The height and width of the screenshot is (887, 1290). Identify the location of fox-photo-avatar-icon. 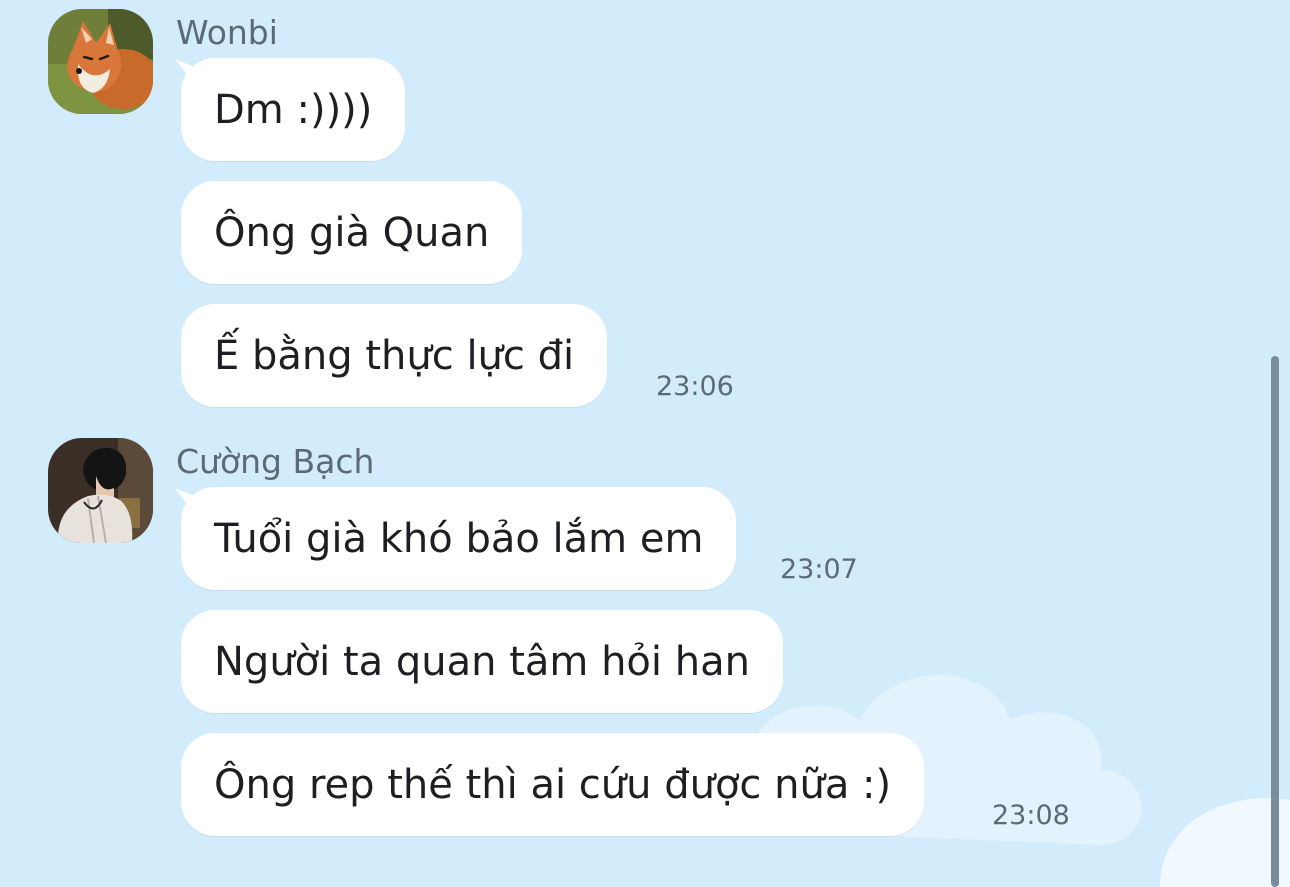
(100, 61).